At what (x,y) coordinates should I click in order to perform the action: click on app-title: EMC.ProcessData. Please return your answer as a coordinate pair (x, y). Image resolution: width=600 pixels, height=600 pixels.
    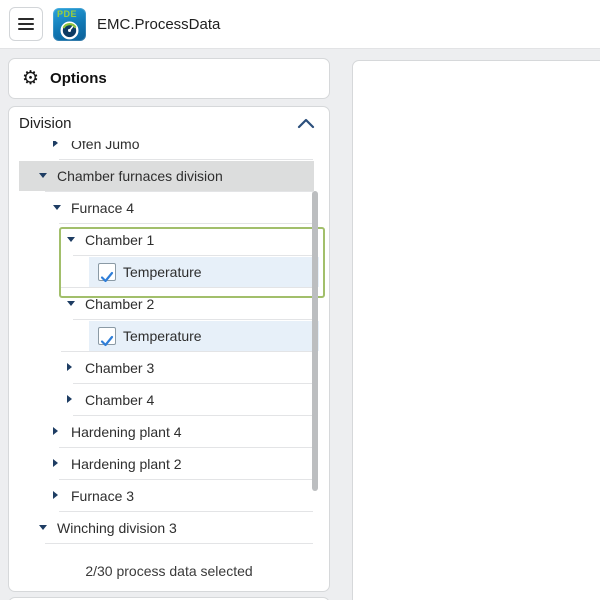
    Looking at the image, I should click on (159, 24).